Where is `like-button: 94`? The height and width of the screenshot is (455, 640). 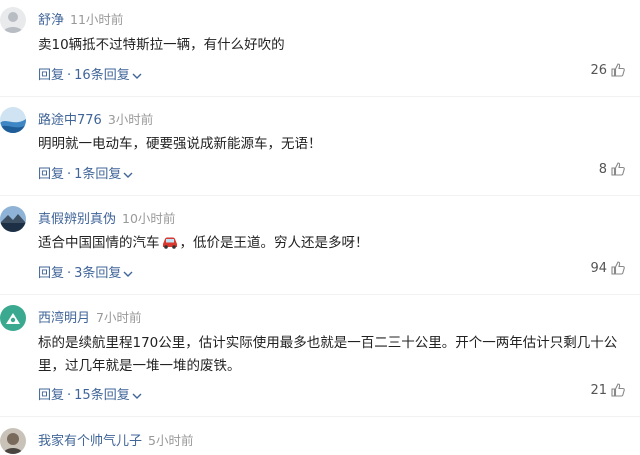 like-button: 94 is located at coordinates (593, 268).